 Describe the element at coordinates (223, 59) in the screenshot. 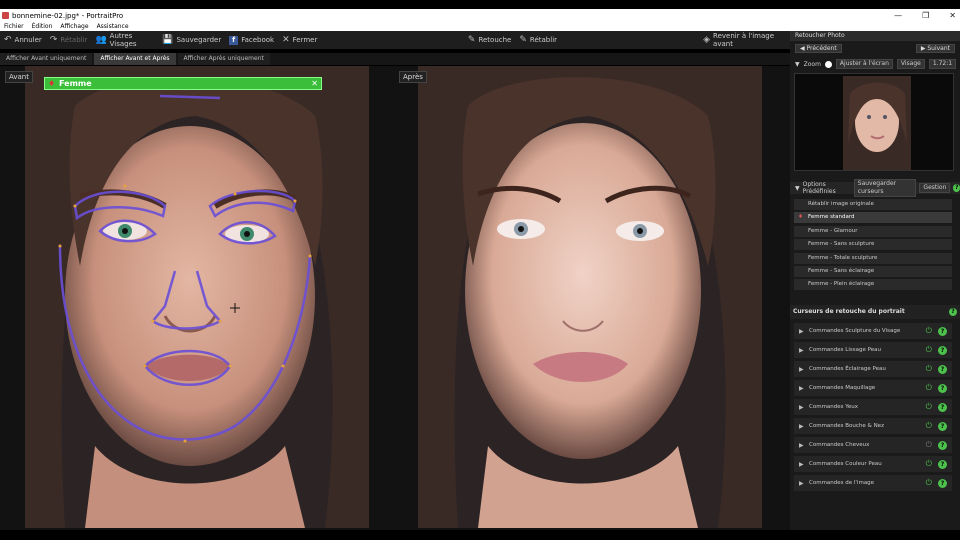

I see `tab-after-only: Afficher Après uniquement` at that location.